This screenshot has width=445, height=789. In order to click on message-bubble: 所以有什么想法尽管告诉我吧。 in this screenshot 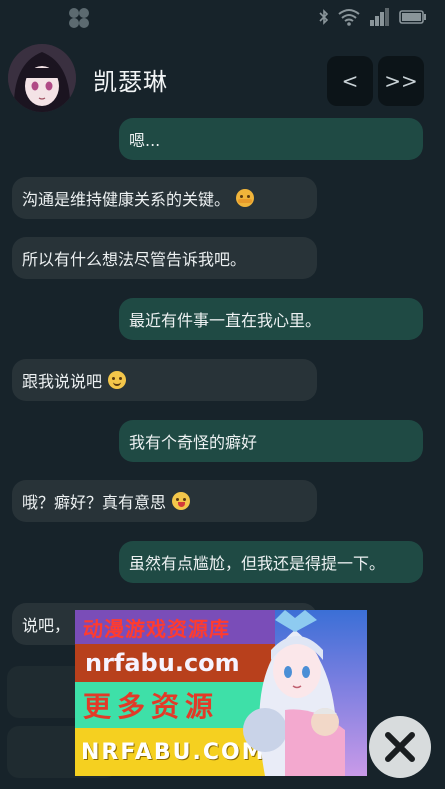, I will do `click(164, 258)`.